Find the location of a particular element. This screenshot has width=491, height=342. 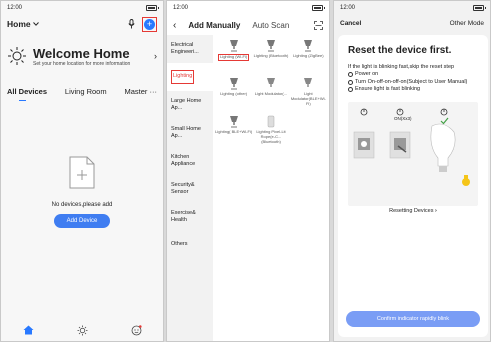

category-label: Others is located at coordinates (179, 244).